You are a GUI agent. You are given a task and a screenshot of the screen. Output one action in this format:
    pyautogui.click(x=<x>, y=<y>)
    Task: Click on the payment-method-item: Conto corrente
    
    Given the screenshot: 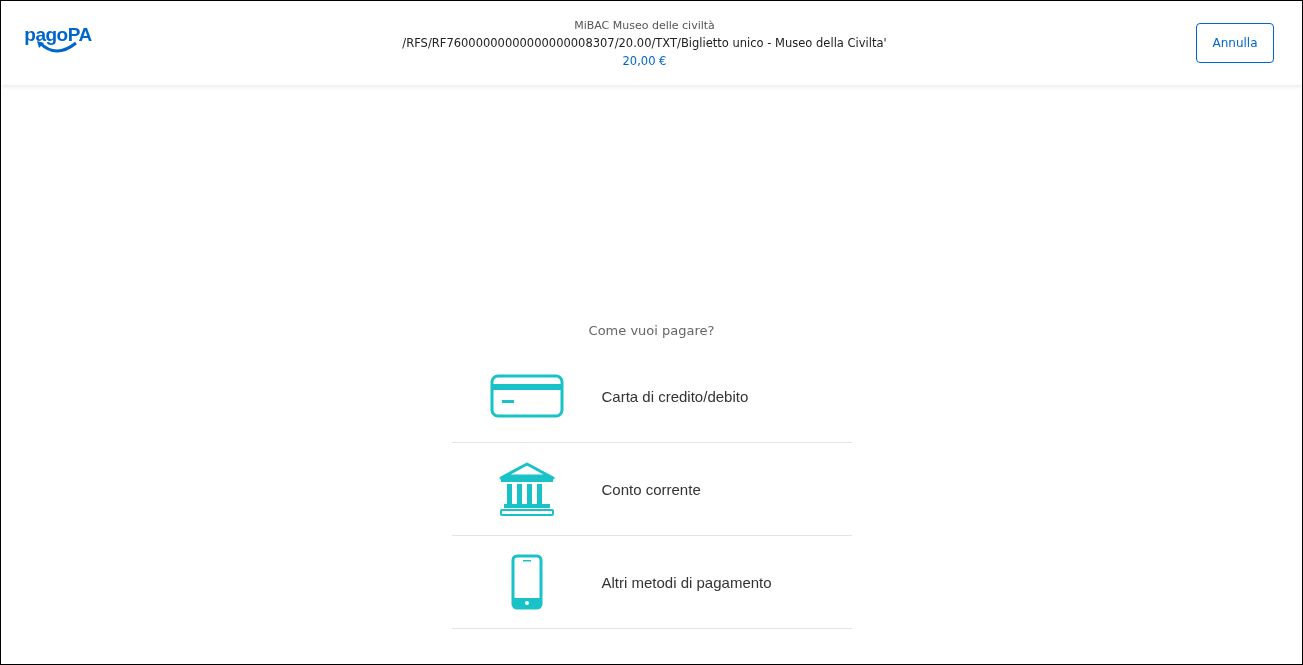 What is the action you would take?
    pyautogui.click(x=651, y=489)
    